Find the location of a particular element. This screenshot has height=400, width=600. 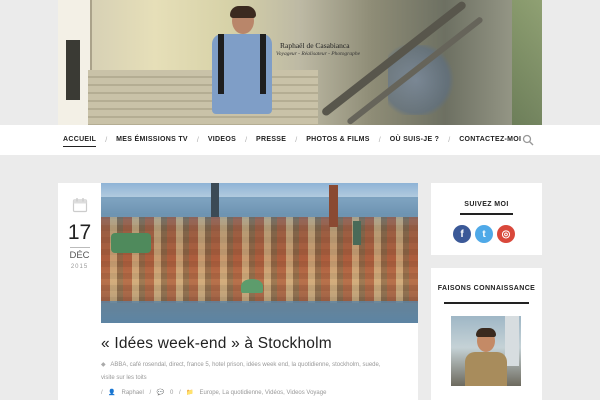

image-water-bottom is located at coordinates (259, 312).